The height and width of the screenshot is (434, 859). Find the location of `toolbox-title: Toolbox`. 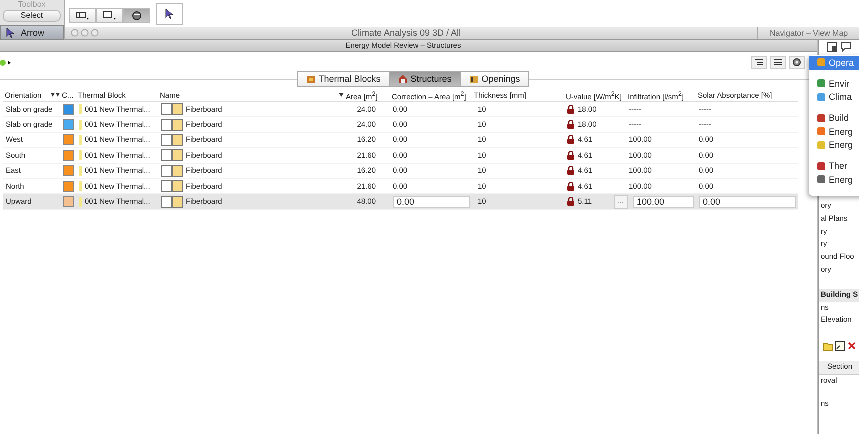

toolbox-title: Toolbox is located at coordinates (32, 4).